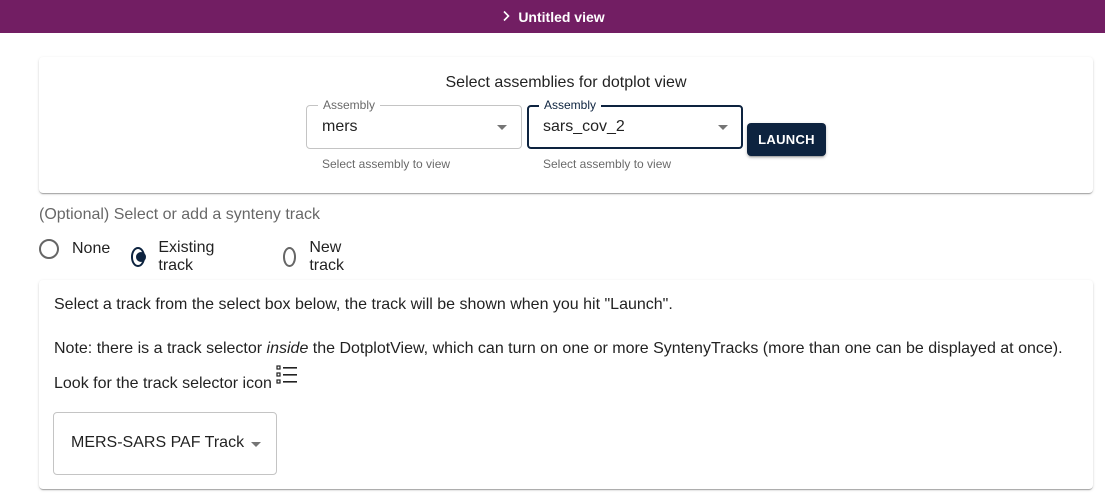  What do you see at coordinates (386, 164) in the screenshot?
I see `assembly-select-1-helper: Select assembly to view` at bounding box center [386, 164].